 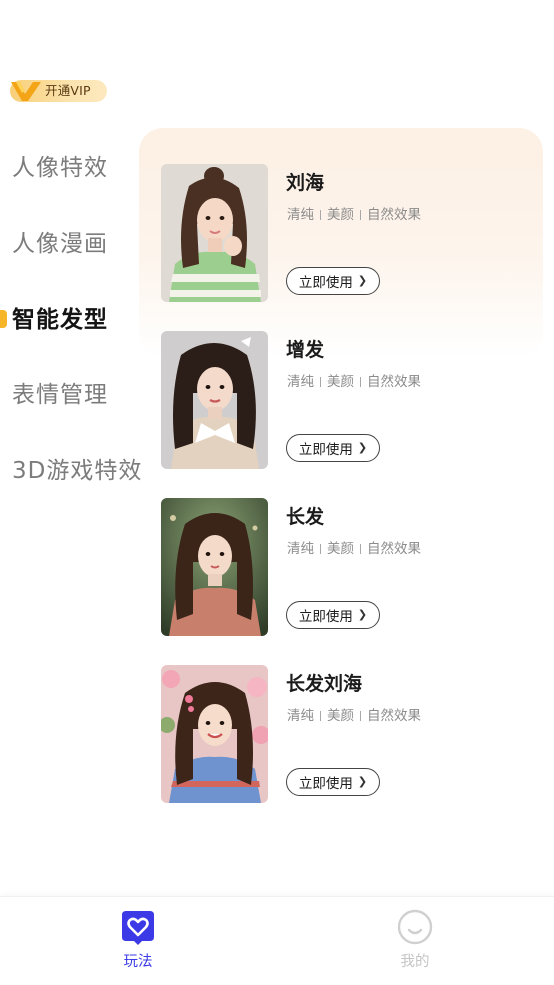 I want to click on vip-v-icon, so click(x=26, y=91).